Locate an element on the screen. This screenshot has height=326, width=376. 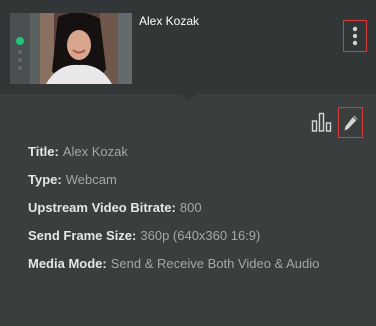
detail-value: Send & Receive Both Video & Audio is located at coordinates (215, 263).